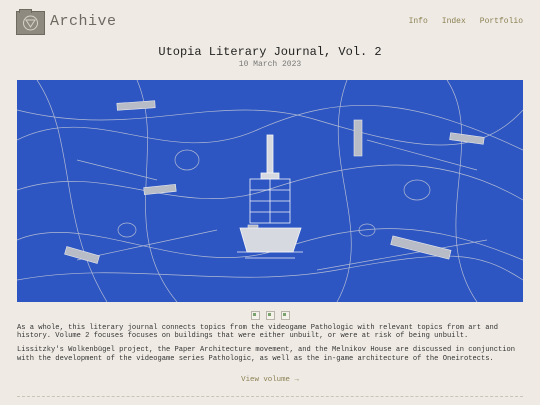 This screenshot has height=405, width=540. I want to click on view-volume-container: View volume →, so click(270, 377).